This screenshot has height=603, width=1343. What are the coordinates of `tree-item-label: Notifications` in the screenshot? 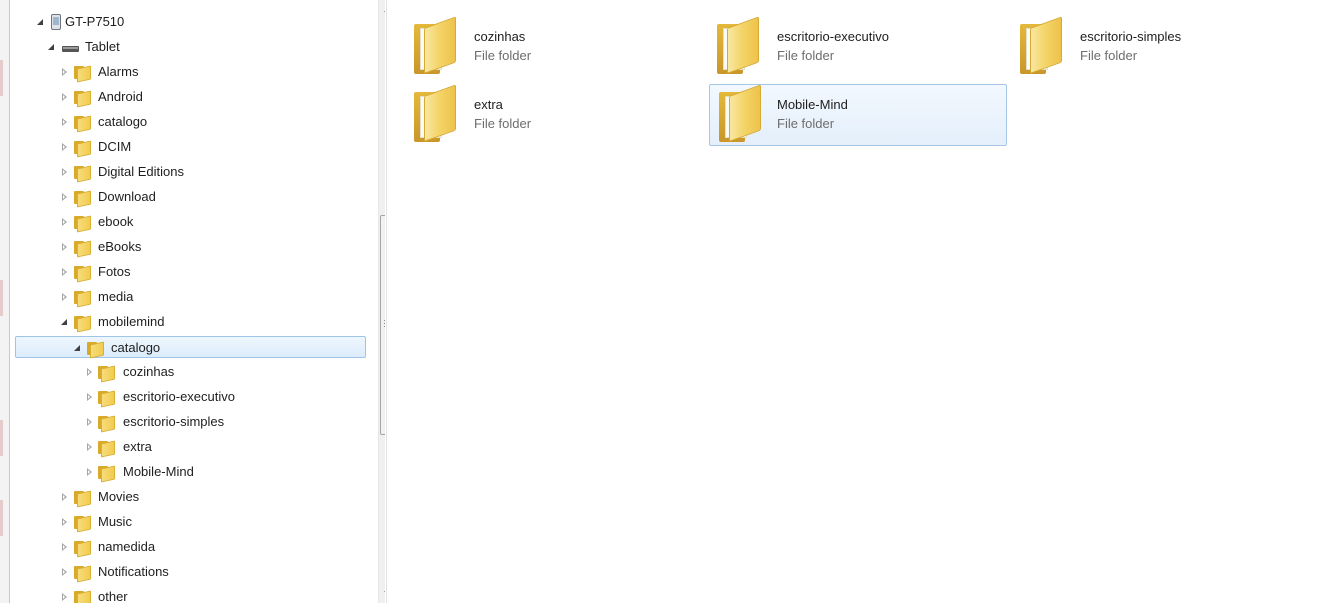 It's located at (133, 571).